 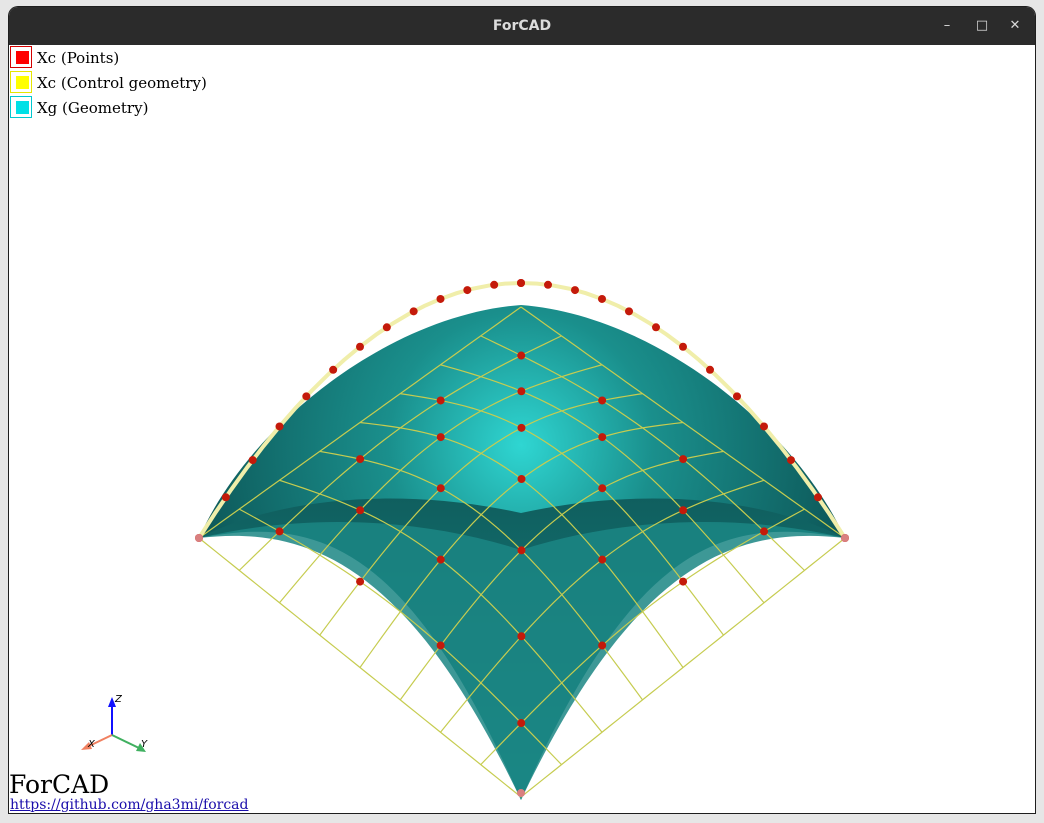 What do you see at coordinates (129, 805) in the screenshot?
I see `github-link: https://github.com/gha3mi/forcad` at bounding box center [129, 805].